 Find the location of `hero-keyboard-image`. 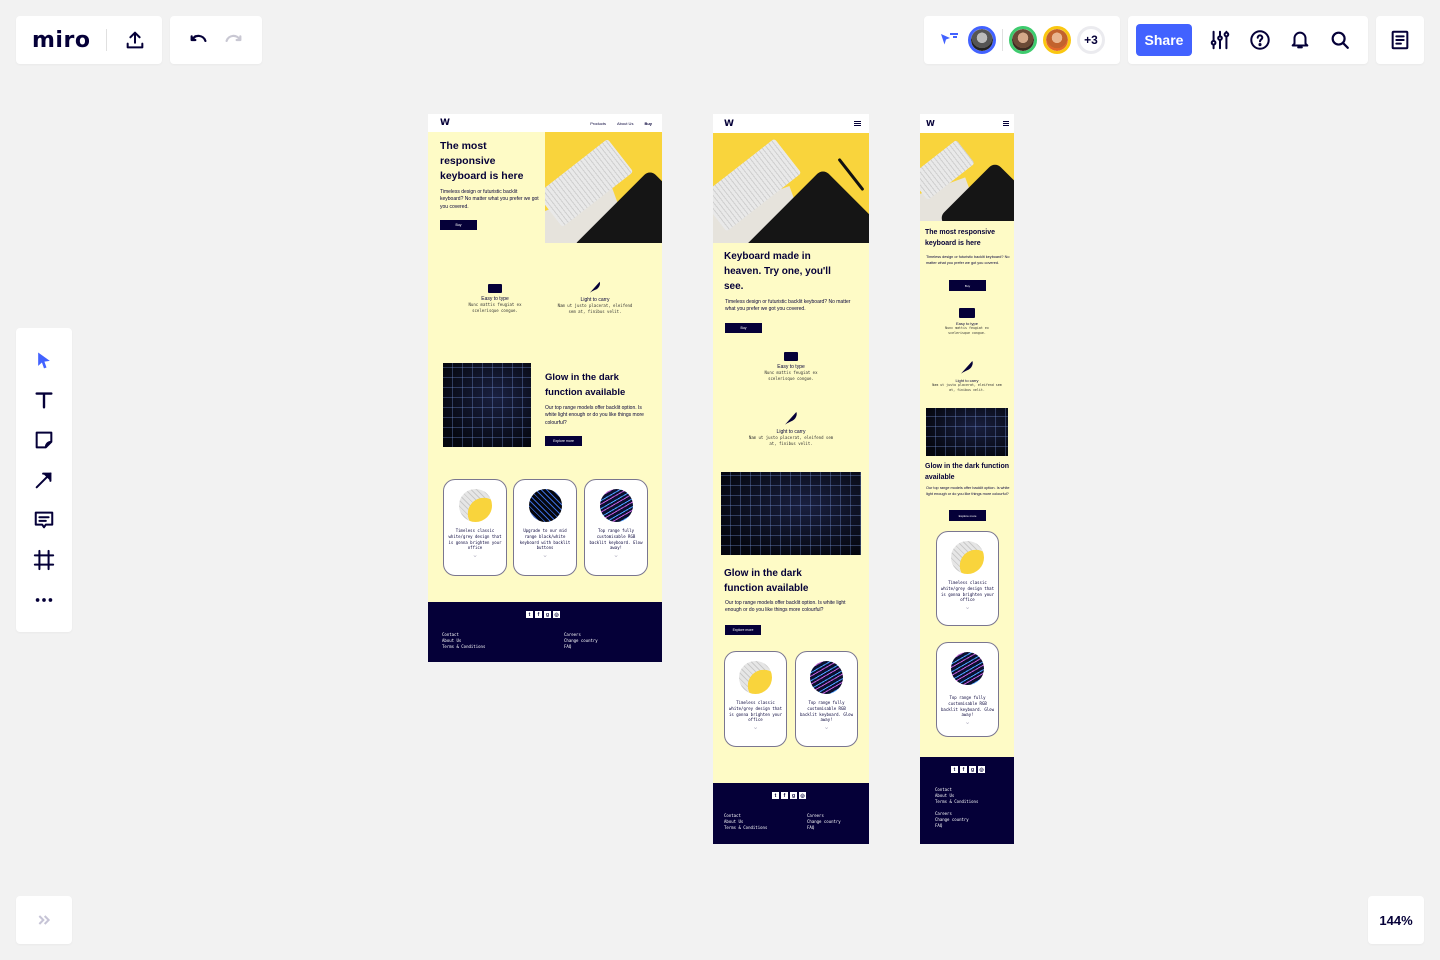

hero-keyboard-image is located at coordinates (603, 187).